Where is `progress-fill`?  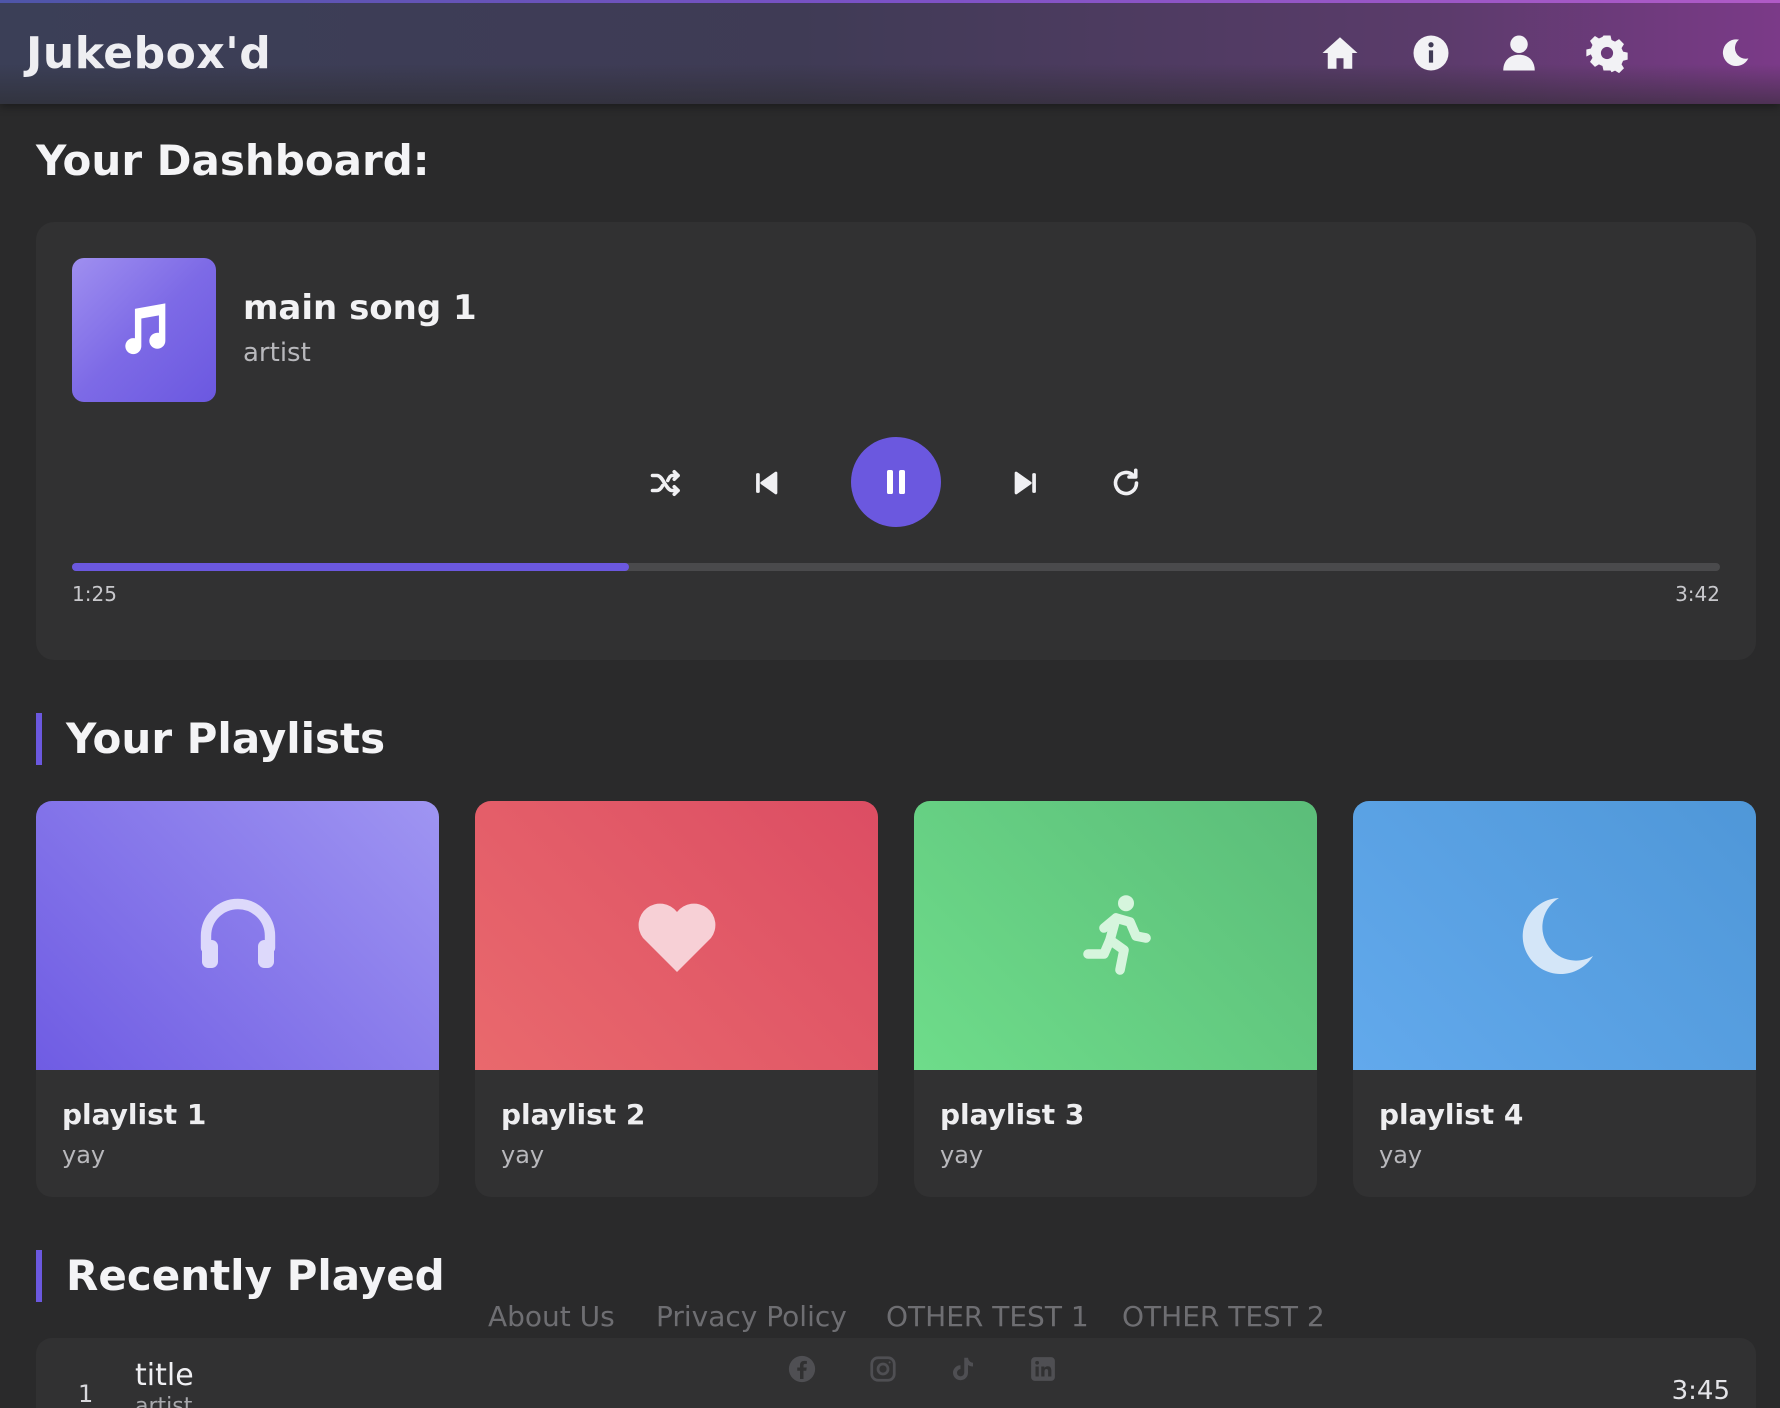
progress-fill is located at coordinates (350, 567).